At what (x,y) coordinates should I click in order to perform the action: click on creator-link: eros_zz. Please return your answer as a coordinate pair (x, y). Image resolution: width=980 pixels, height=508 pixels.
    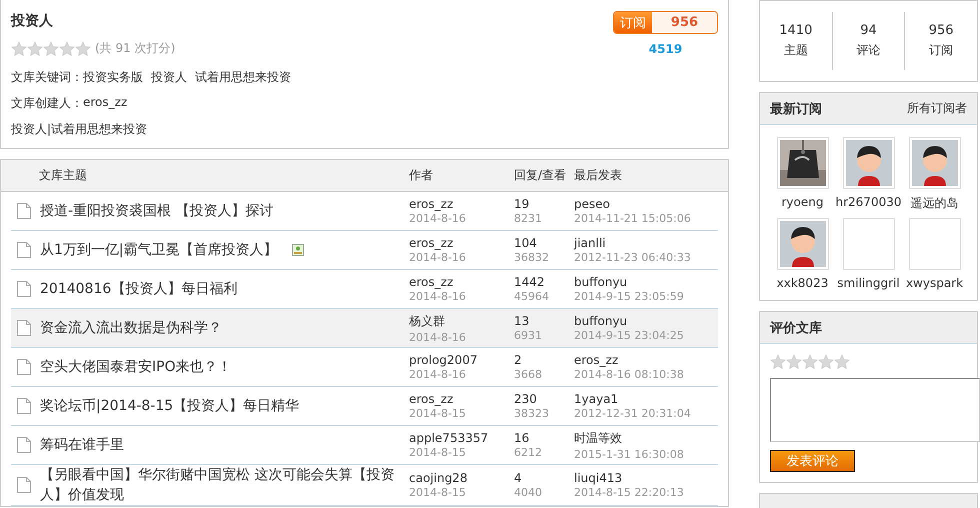
    Looking at the image, I should click on (105, 103).